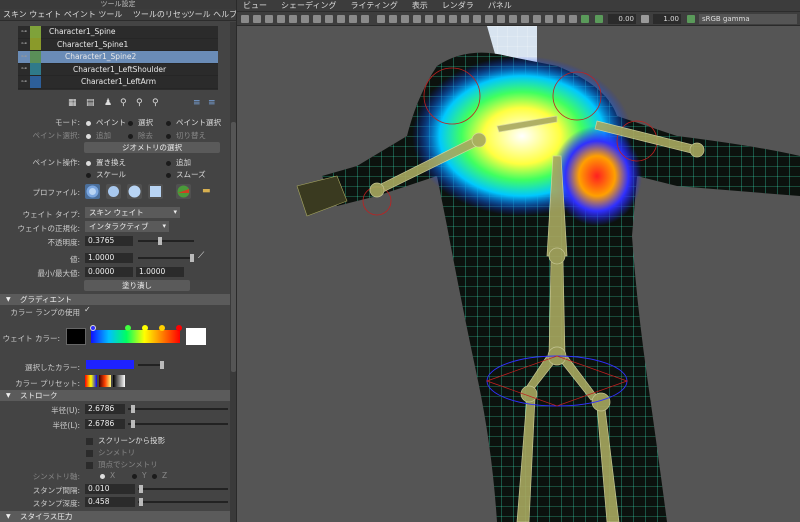 This screenshot has height=522, width=800. I want to click on use-color-ramp-checkbox: ✓, so click(87, 309).